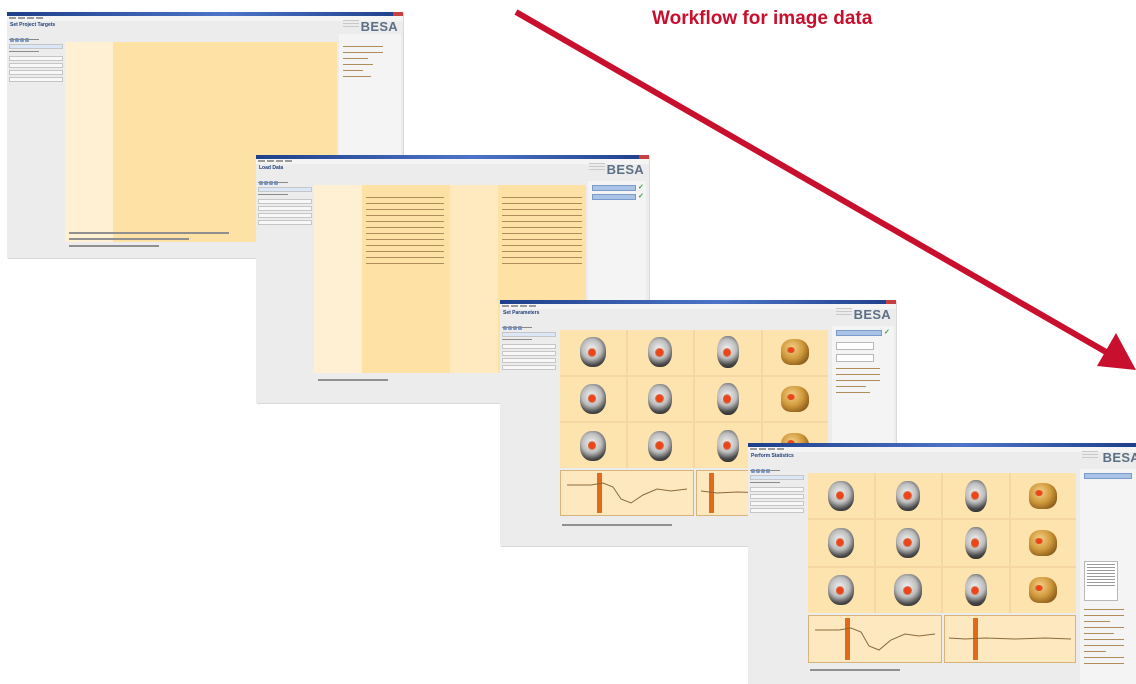 Image resolution: width=1136 pixels, height=684 pixels. Describe the element at coordinates (271, 168) in the screenshot. I see `window-title: Load Data` at that location.